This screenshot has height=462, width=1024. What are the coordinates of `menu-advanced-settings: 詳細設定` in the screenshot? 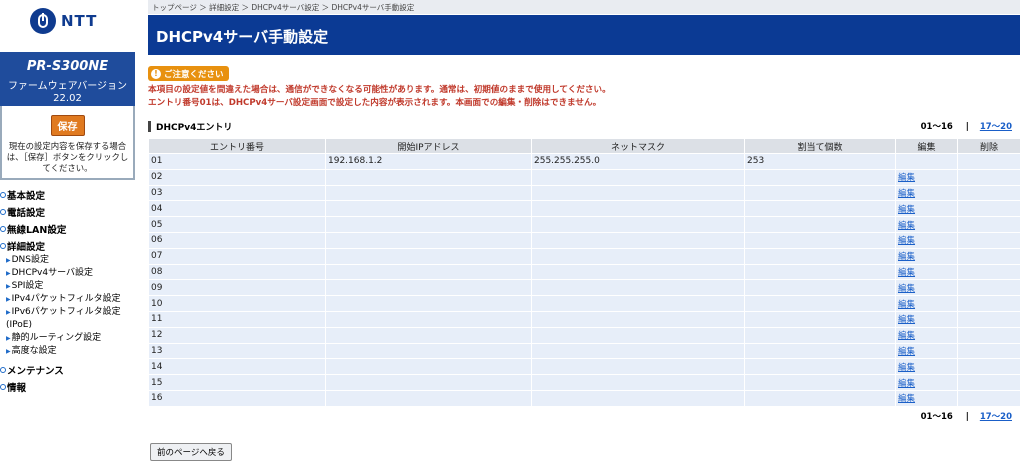 It's located at (67, 245).